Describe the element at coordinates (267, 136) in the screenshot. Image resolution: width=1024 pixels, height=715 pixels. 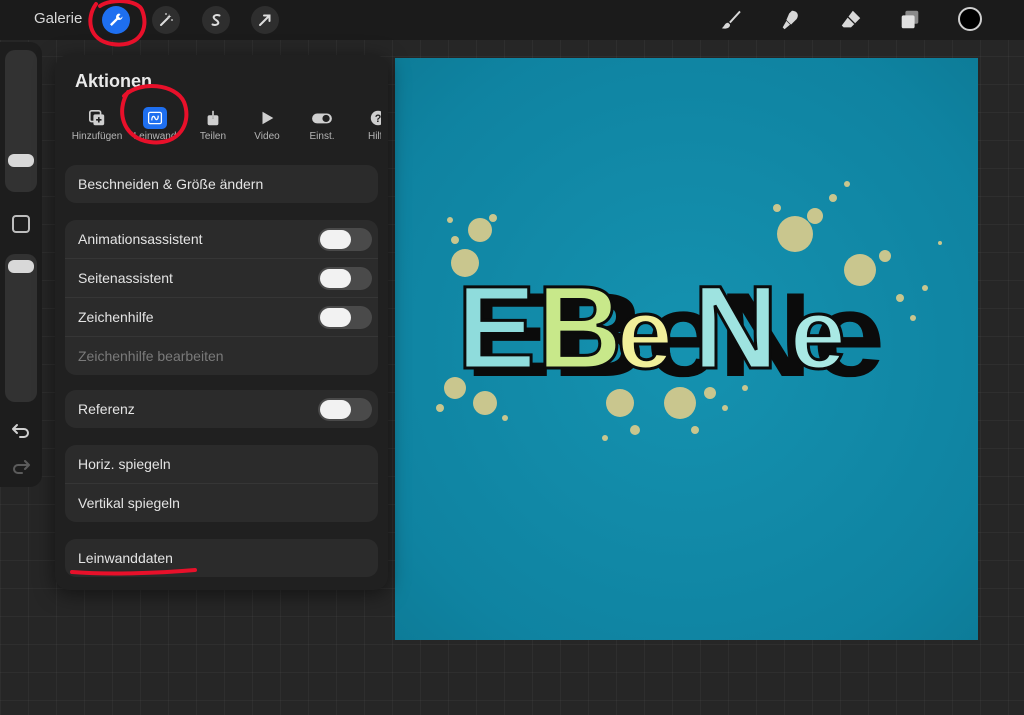
I see `tab-video-label: Video` at that location.